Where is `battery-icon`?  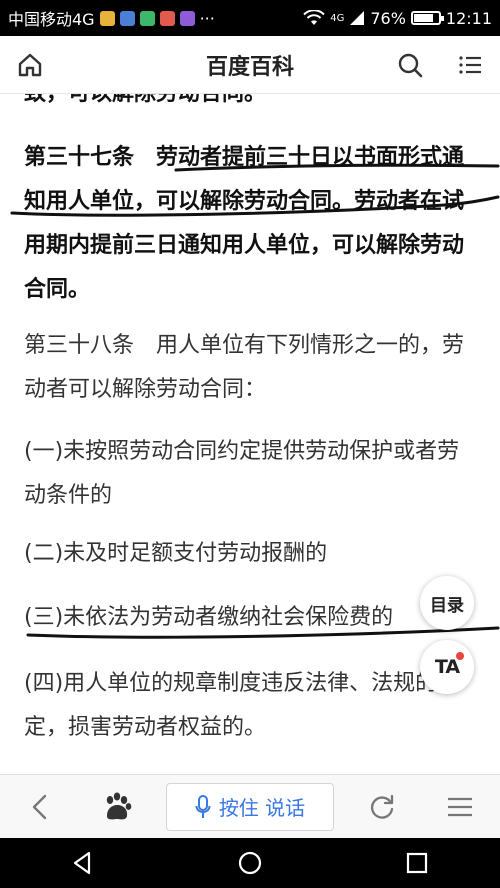
battery-icon is located at coordinates (427, 18).